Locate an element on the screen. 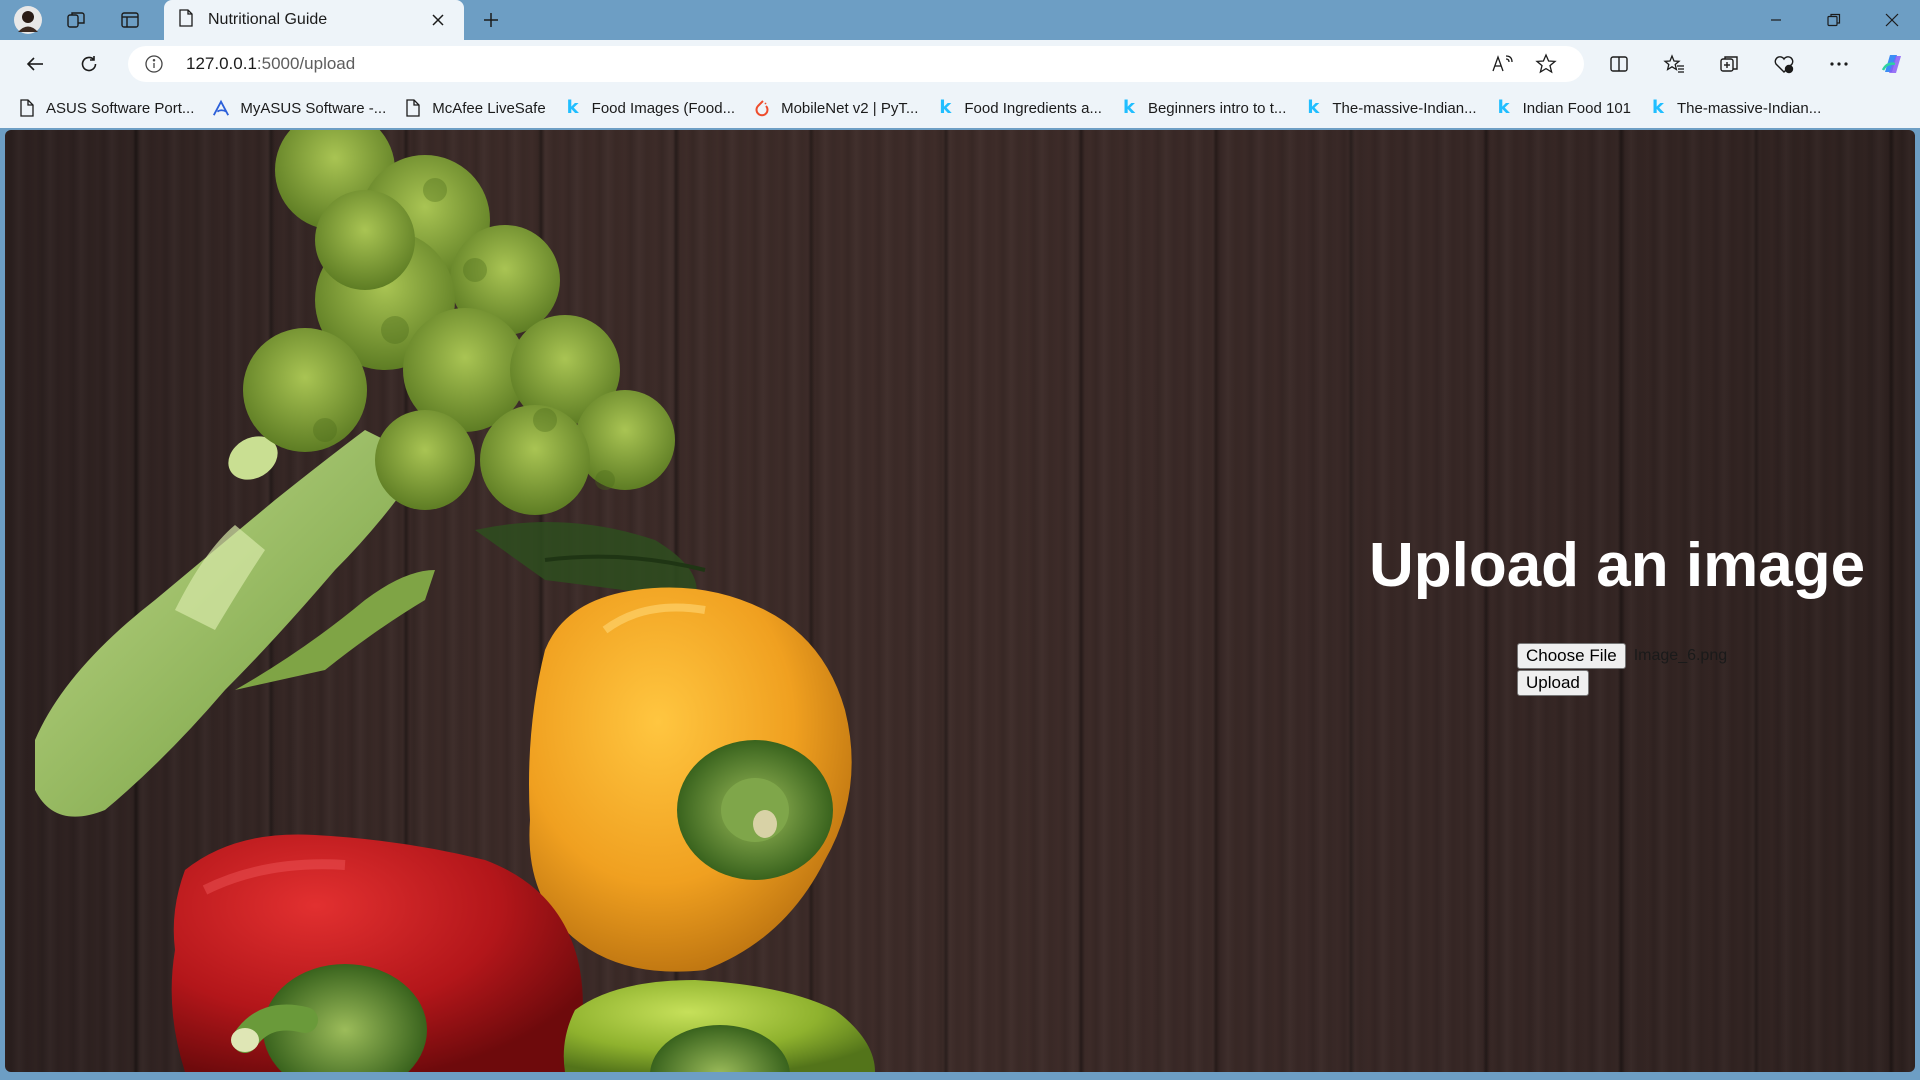 The width and height of the screenshot is (1920, 1080). favorites-icon is located at coordinates (1674, 64).